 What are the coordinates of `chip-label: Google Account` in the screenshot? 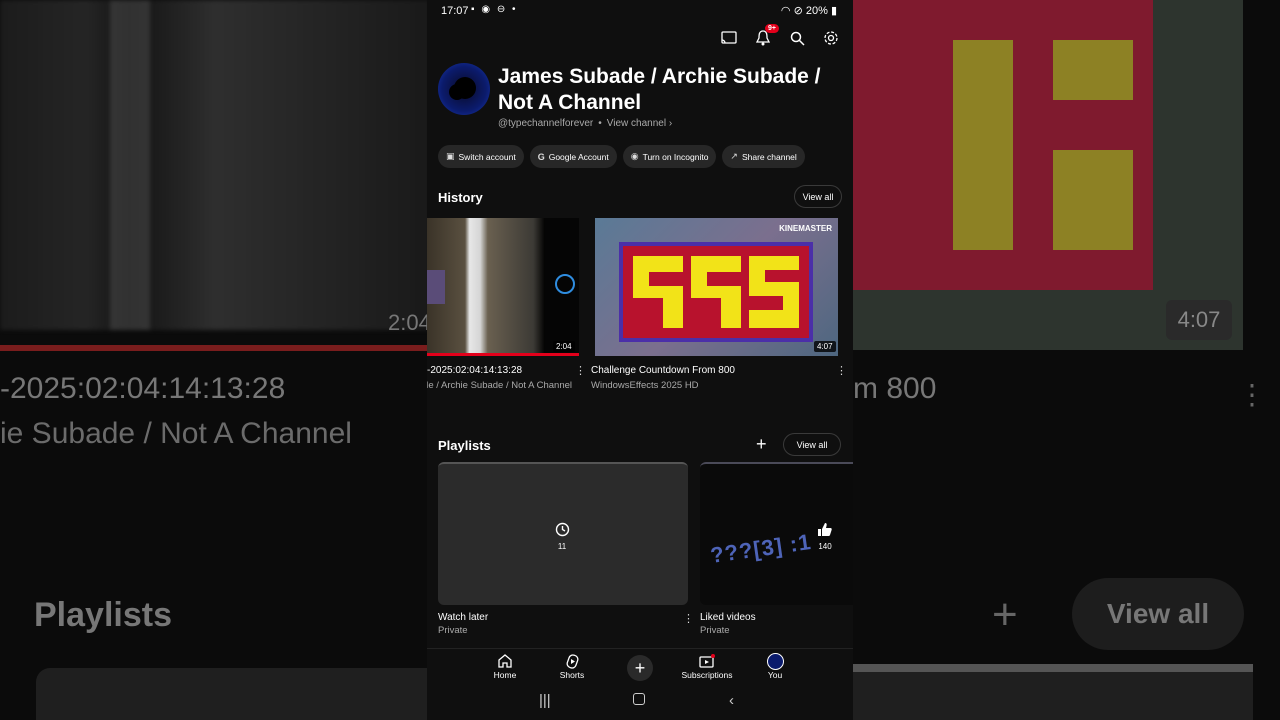 It's located at (578, 156).